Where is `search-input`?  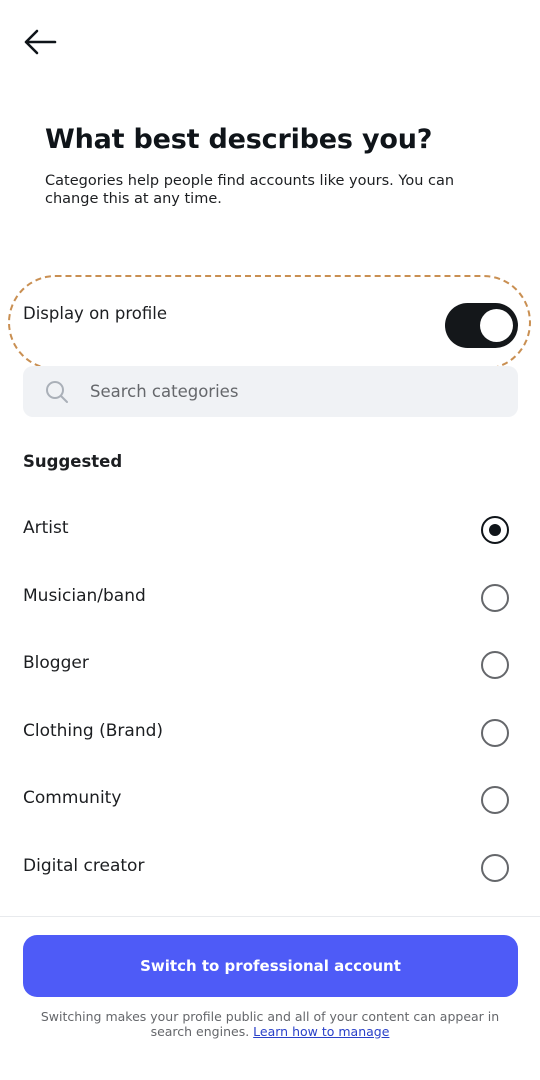
search-input is located at coordinates (295, 391).